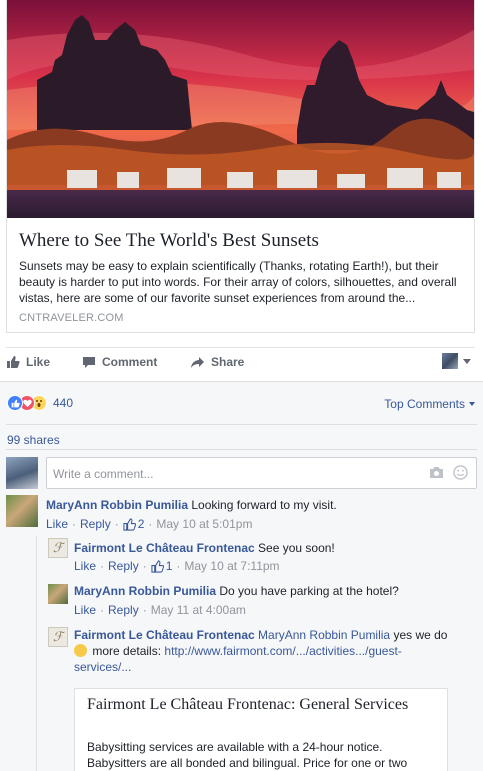  I want to click on comment-like-count: 2, so click(133, 524).